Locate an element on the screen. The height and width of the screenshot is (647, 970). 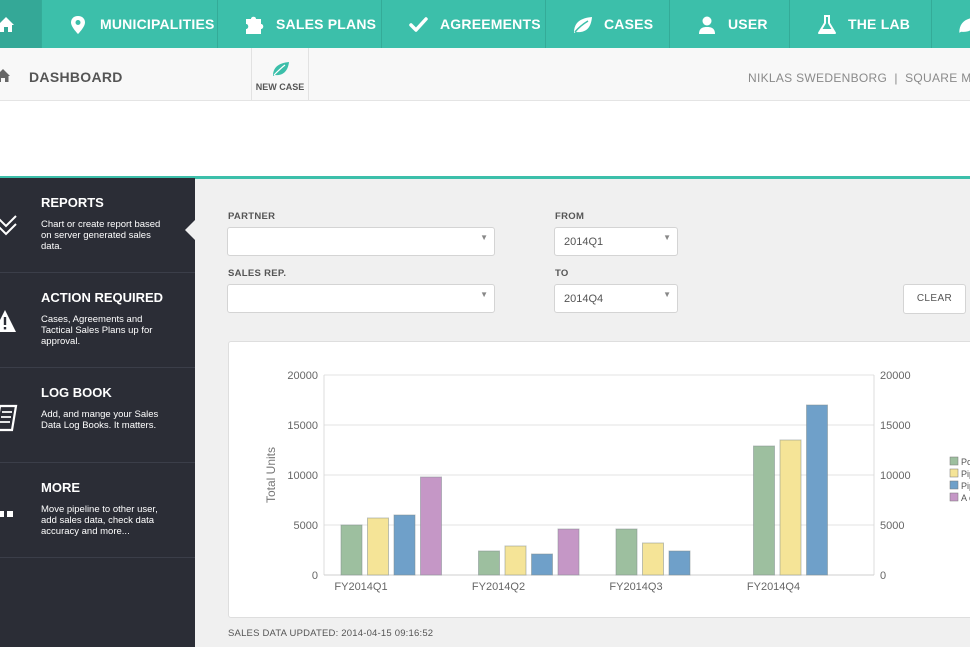
nav-agreements: AGREEMENTS is located at coordinates (463, 24).